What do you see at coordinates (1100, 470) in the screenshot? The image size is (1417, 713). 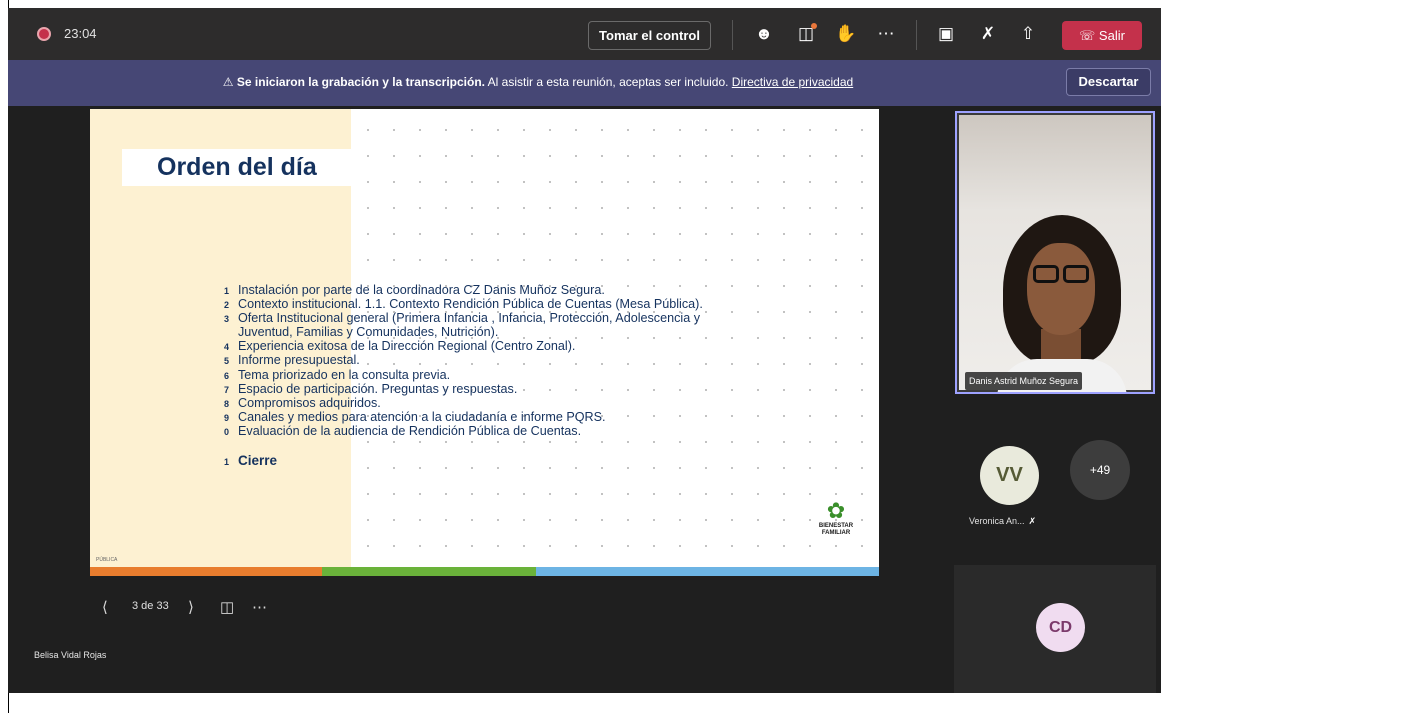 I see `more-participants-button: +49` at bounding box center [1100, 470].